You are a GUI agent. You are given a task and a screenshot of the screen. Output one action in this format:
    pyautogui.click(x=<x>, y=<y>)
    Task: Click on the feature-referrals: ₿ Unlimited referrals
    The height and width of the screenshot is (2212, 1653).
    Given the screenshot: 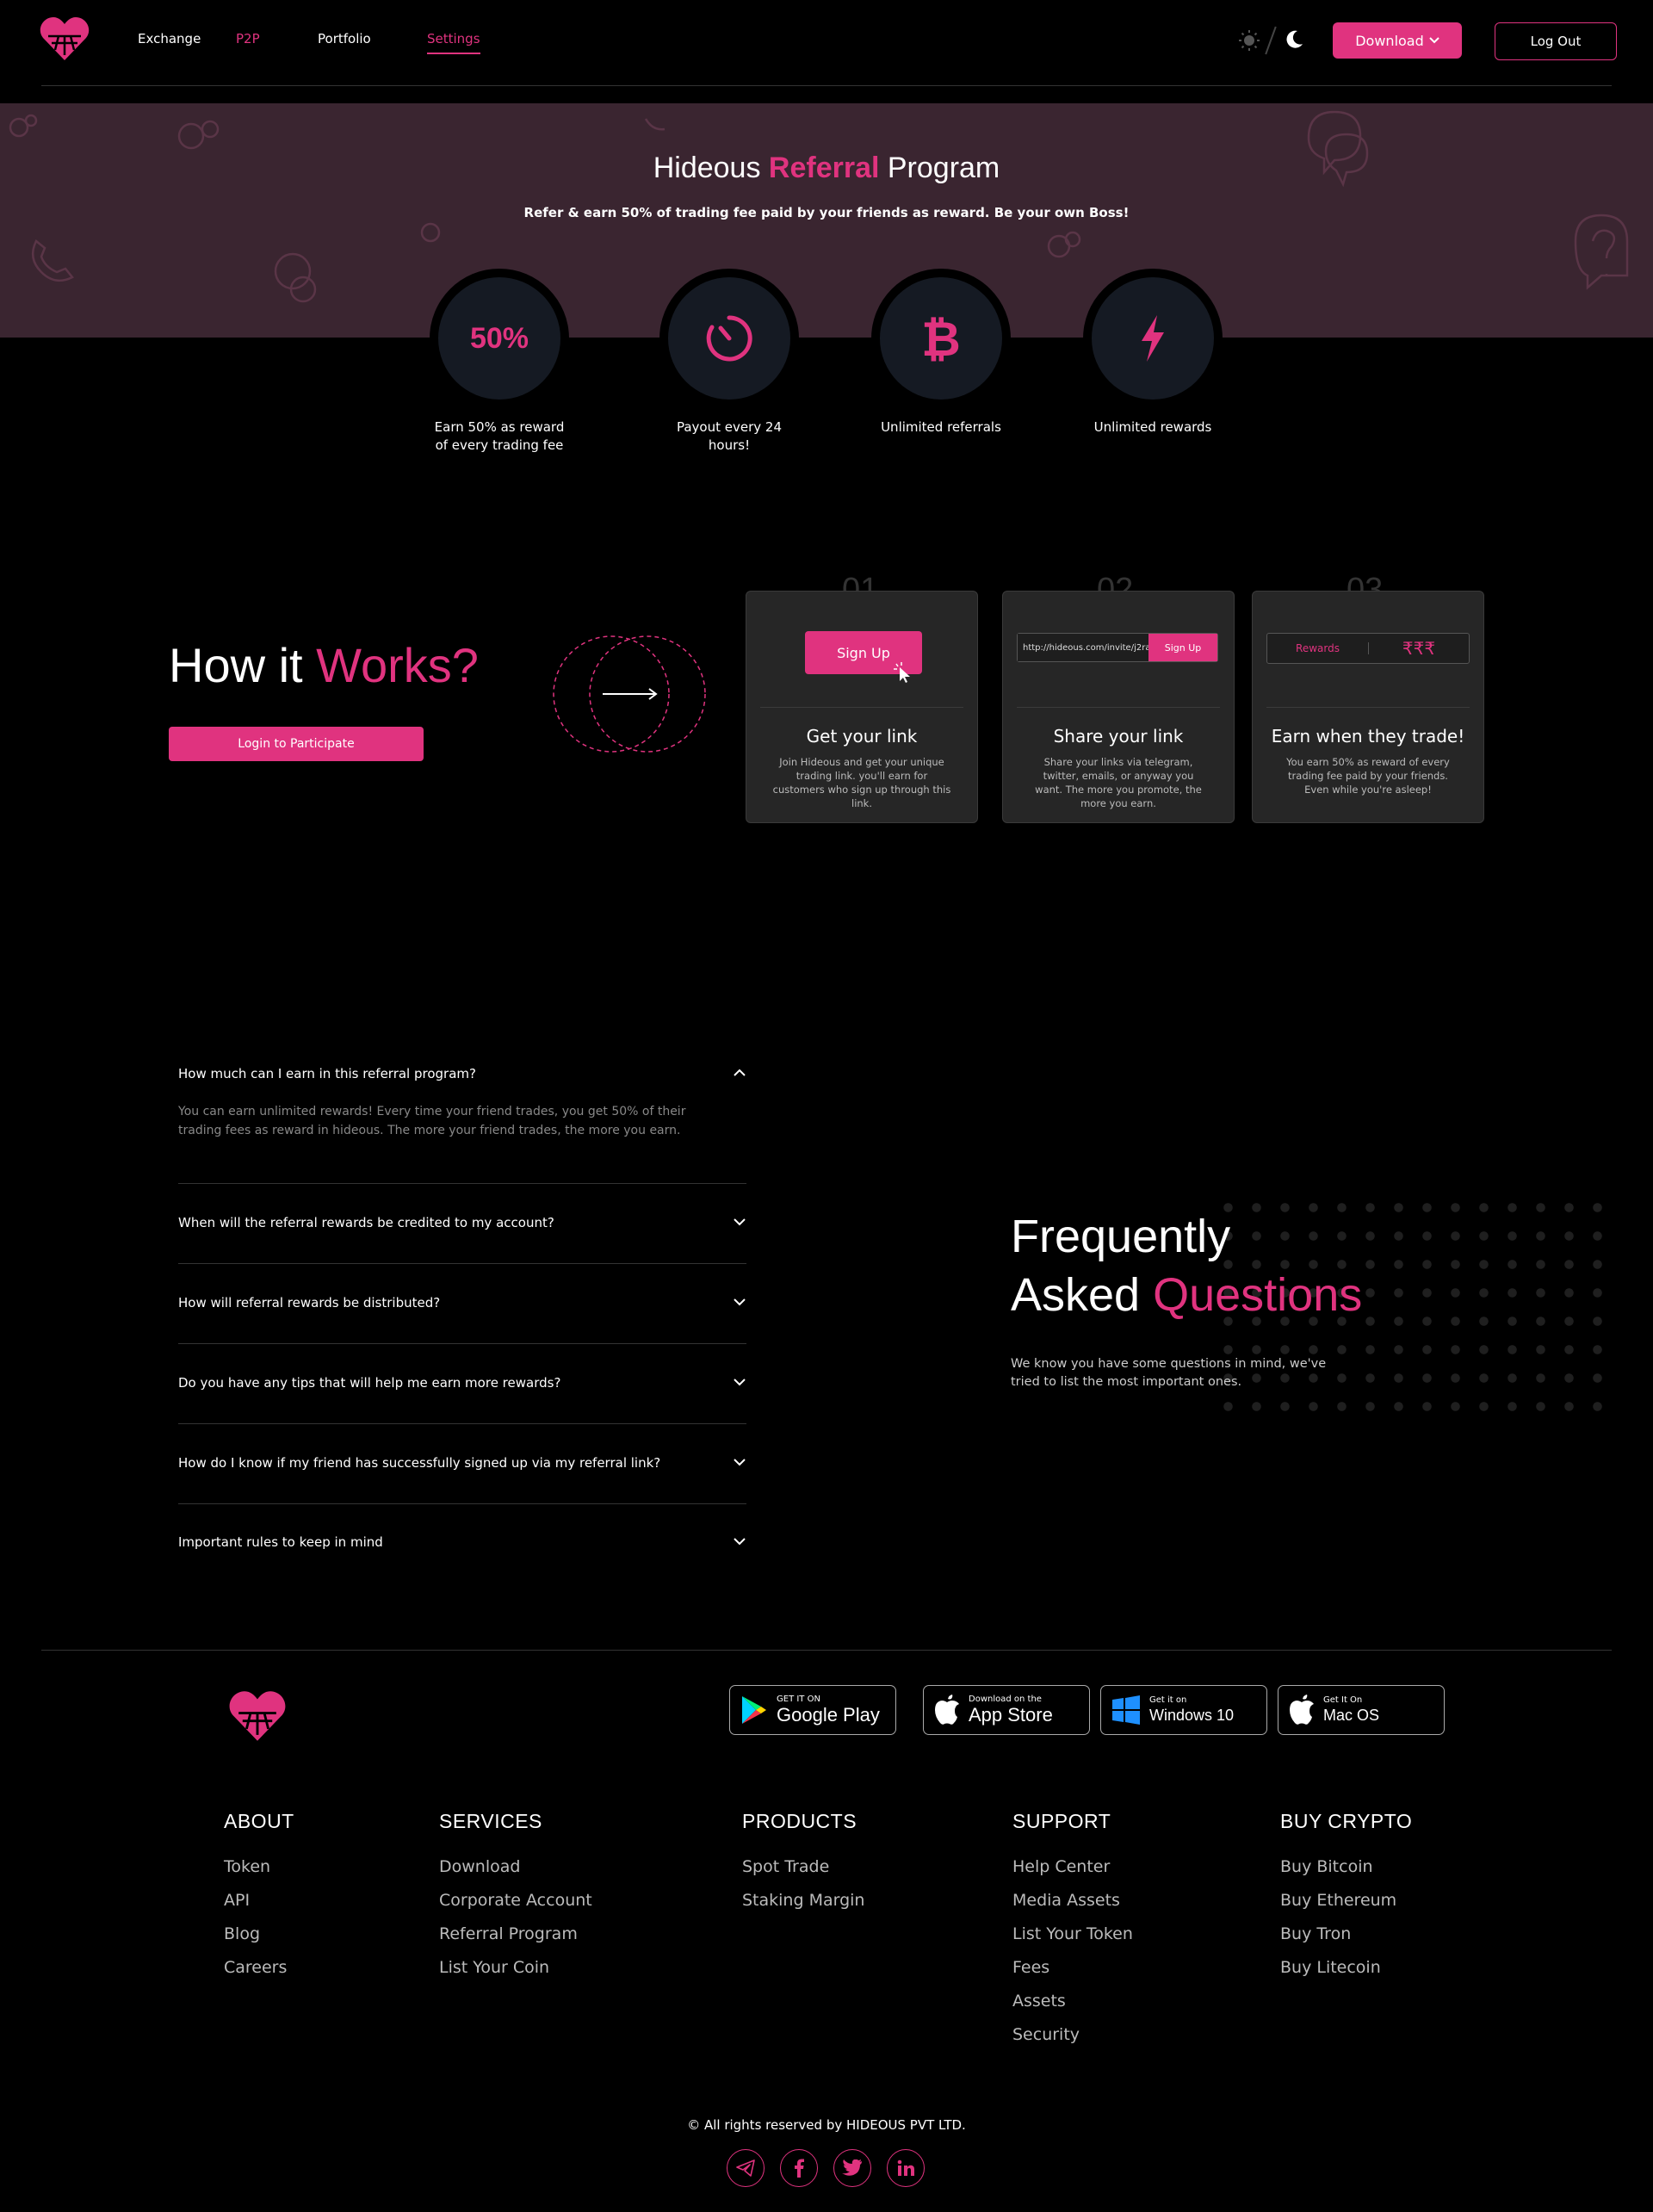 What is the action you would take?
    pyautogui.click(x=941, y=353)
    